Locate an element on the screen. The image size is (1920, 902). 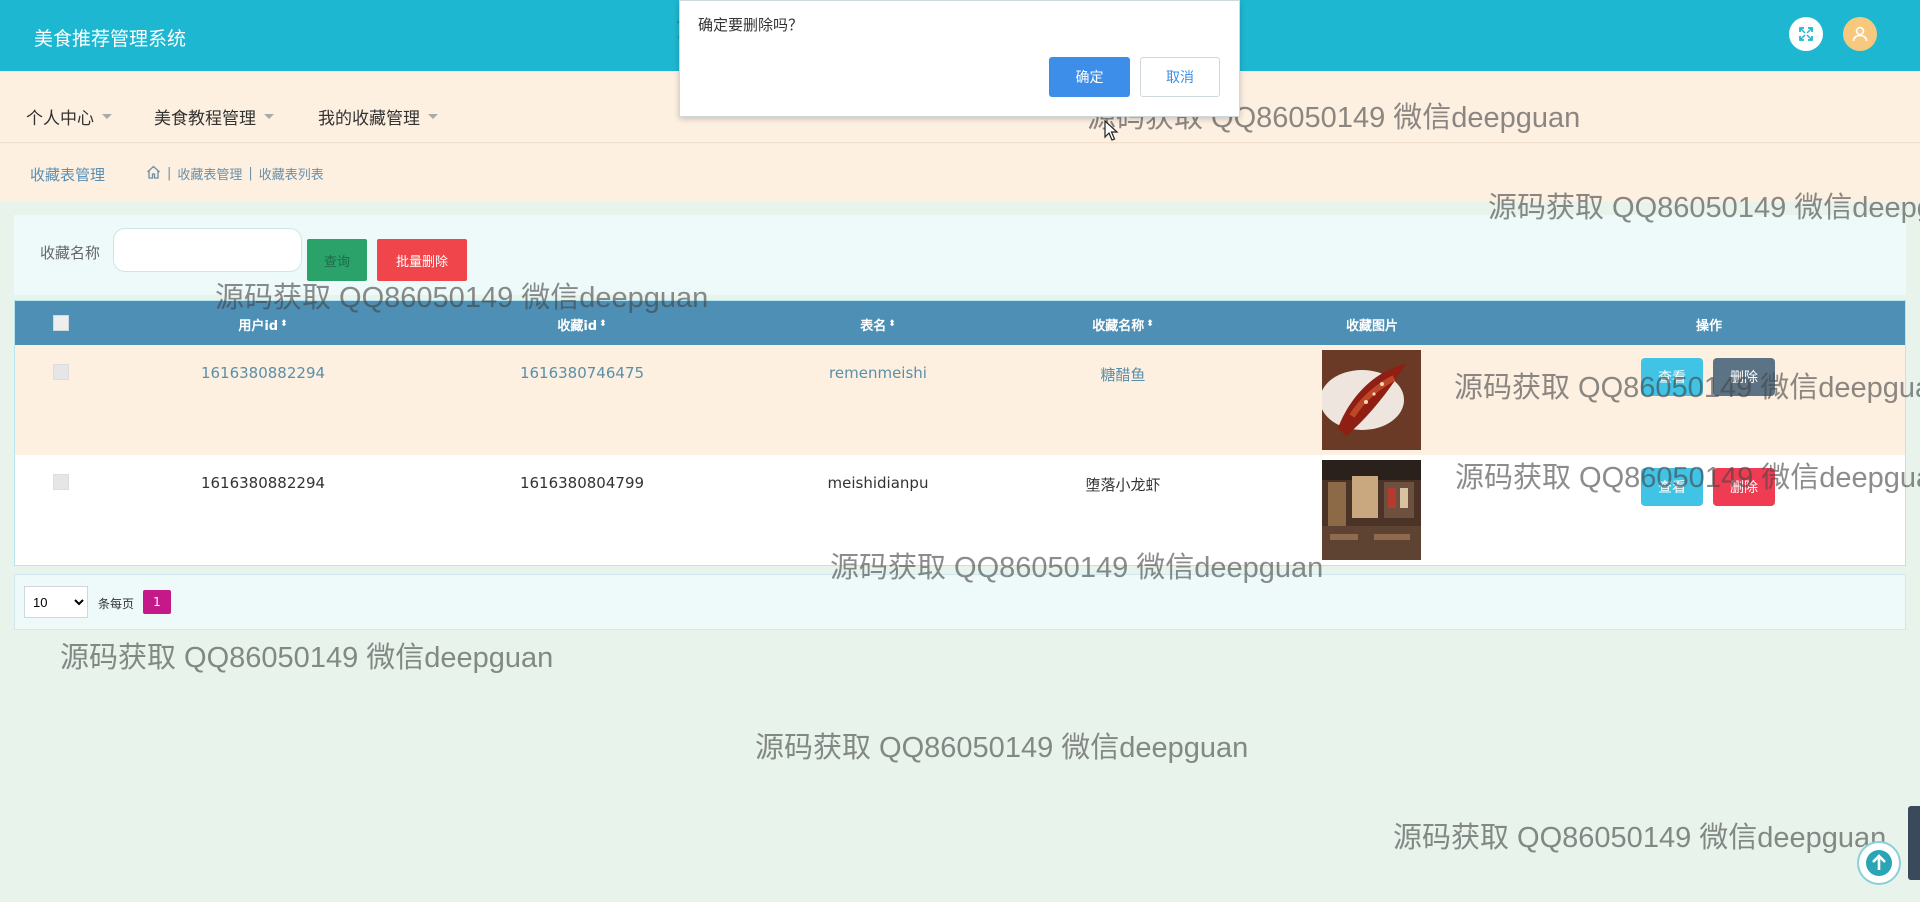
cell-table-name: remenmeishi is located at coordinates (878, 373).